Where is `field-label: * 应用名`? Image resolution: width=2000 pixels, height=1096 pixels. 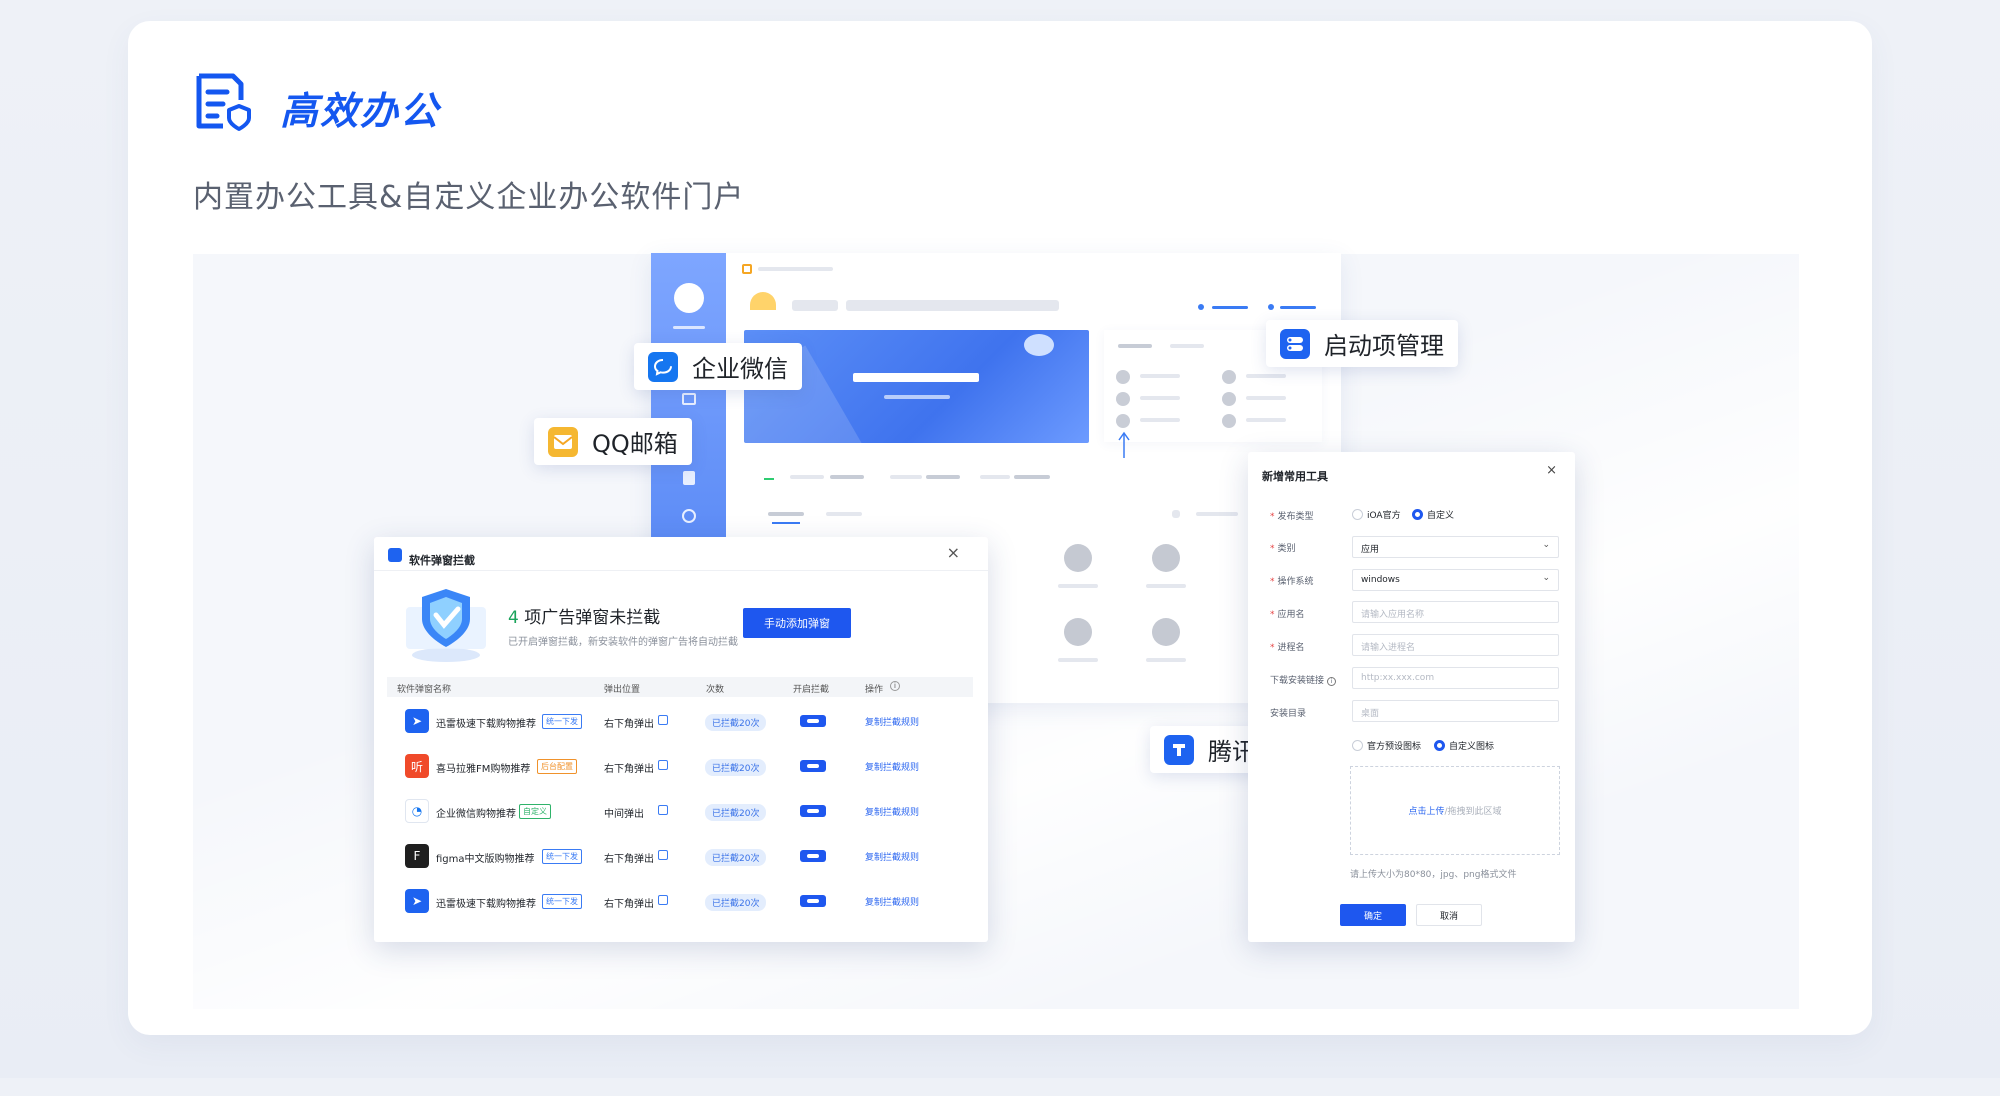 field-label: * 应用名 is located at coordinates (1287, 615).